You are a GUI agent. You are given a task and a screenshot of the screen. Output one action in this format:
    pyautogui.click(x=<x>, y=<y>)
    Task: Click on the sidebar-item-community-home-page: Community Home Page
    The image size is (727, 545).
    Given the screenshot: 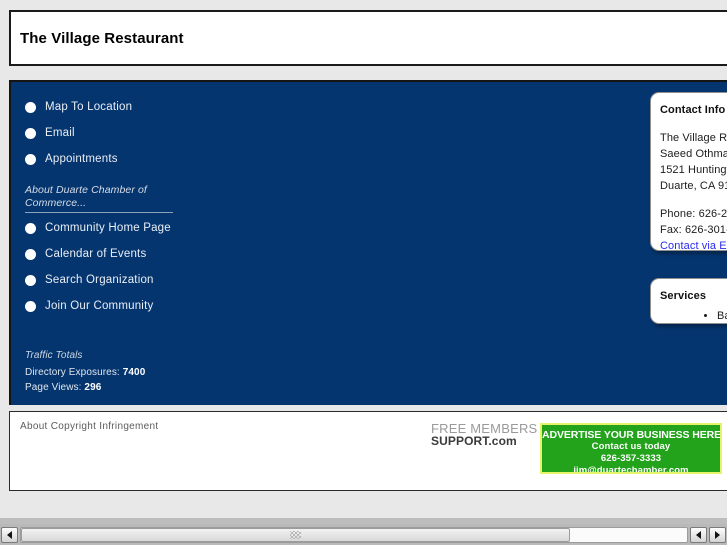 What is the action you would take?
    pyautogui.click(x=118, y=228)
    